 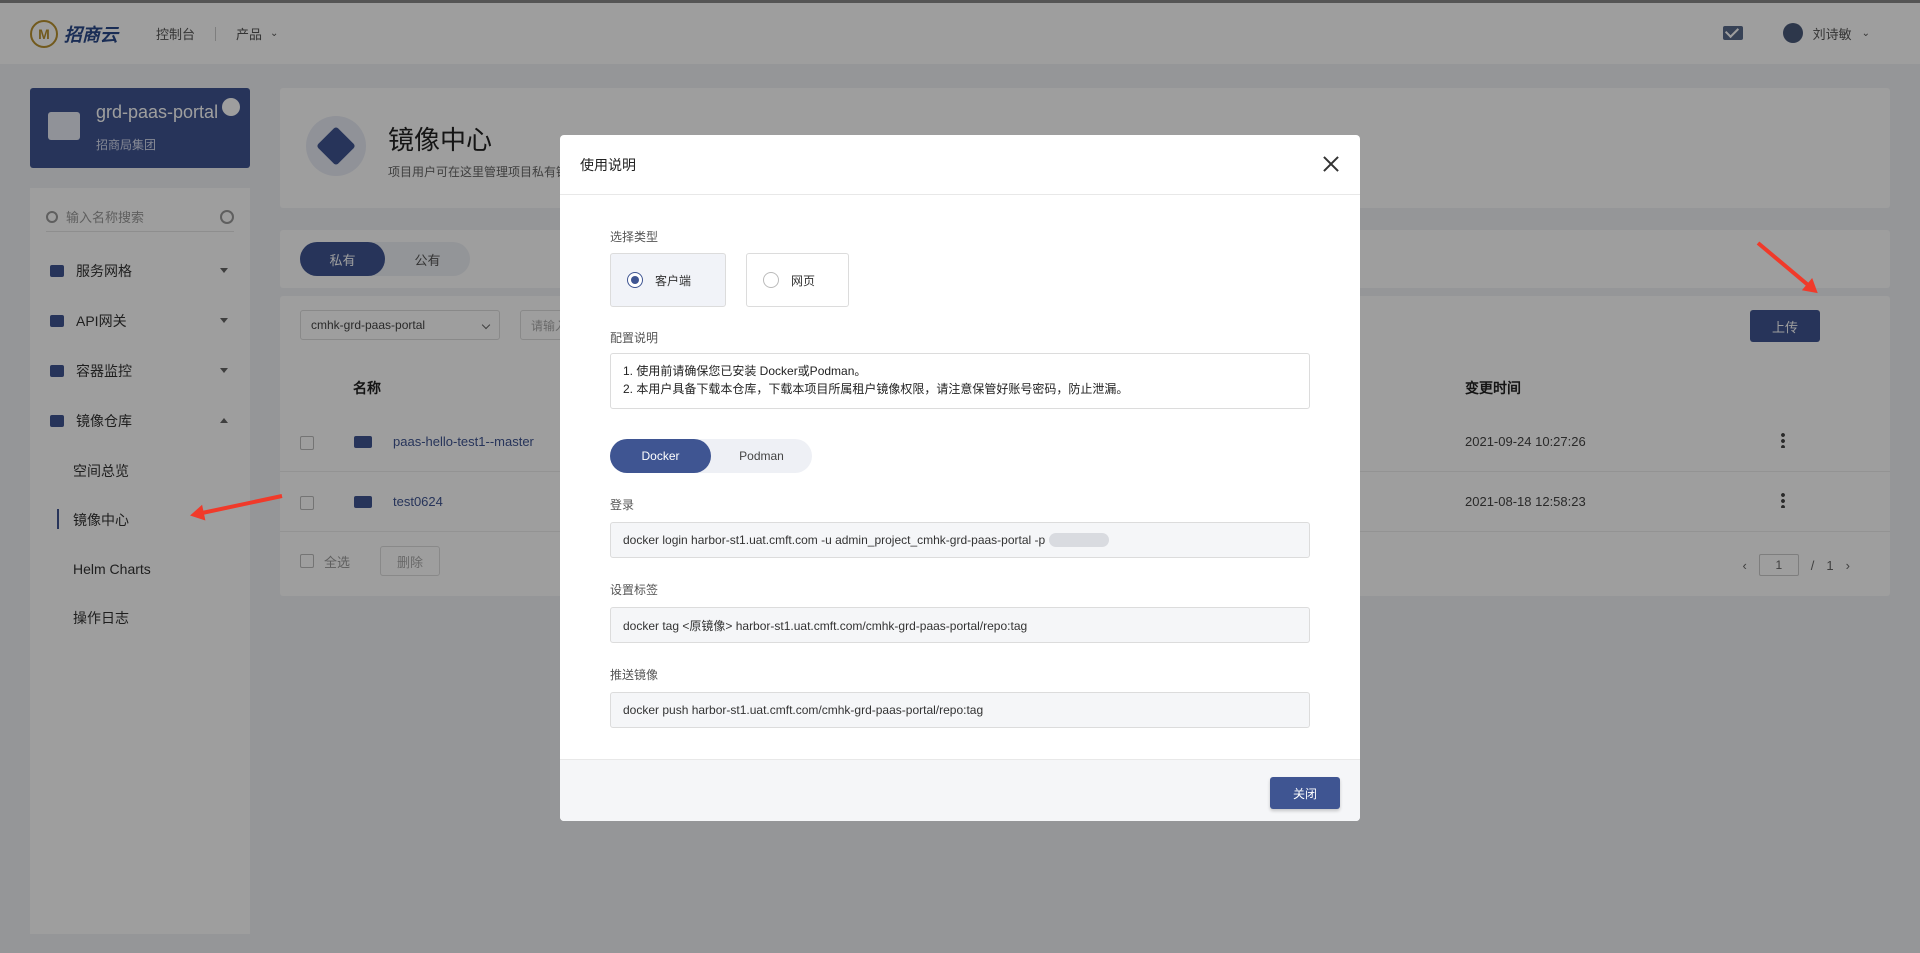 I want to click on radio-web-label: 网页, so click(x=803, y=280).